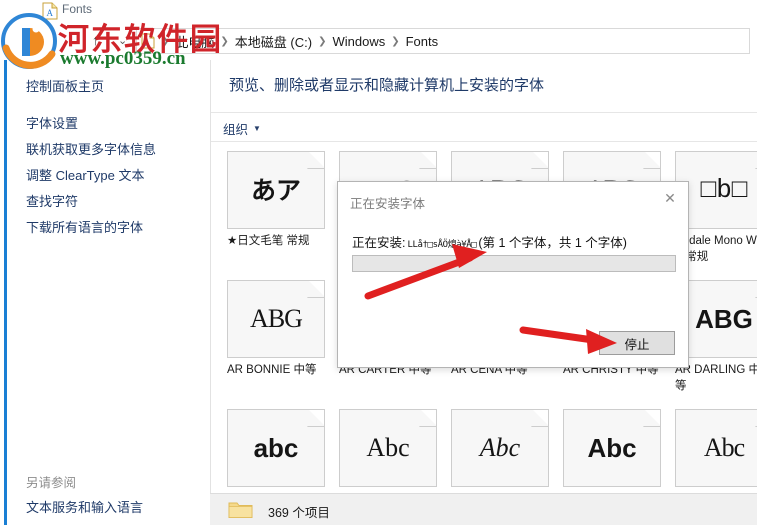 This screenshot has width=757, height=525. I want to click on font-thumbnail: ABG, so click(276, 319).